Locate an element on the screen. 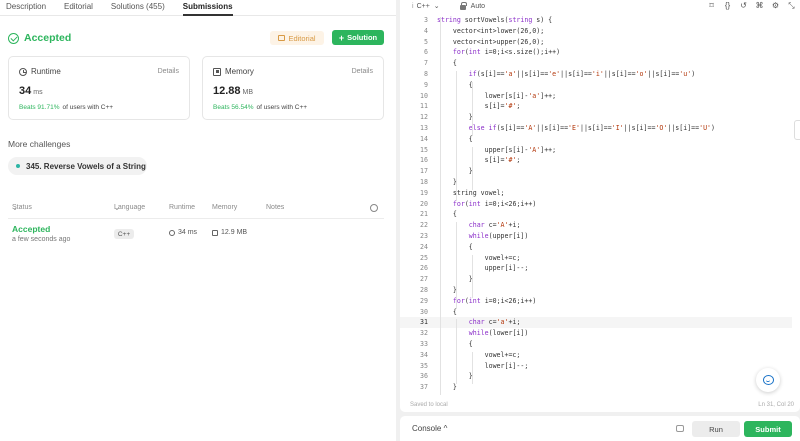 This screenshot has height=441, width=800. post-solution-button: + Solution is located at coordinates (358, 37).